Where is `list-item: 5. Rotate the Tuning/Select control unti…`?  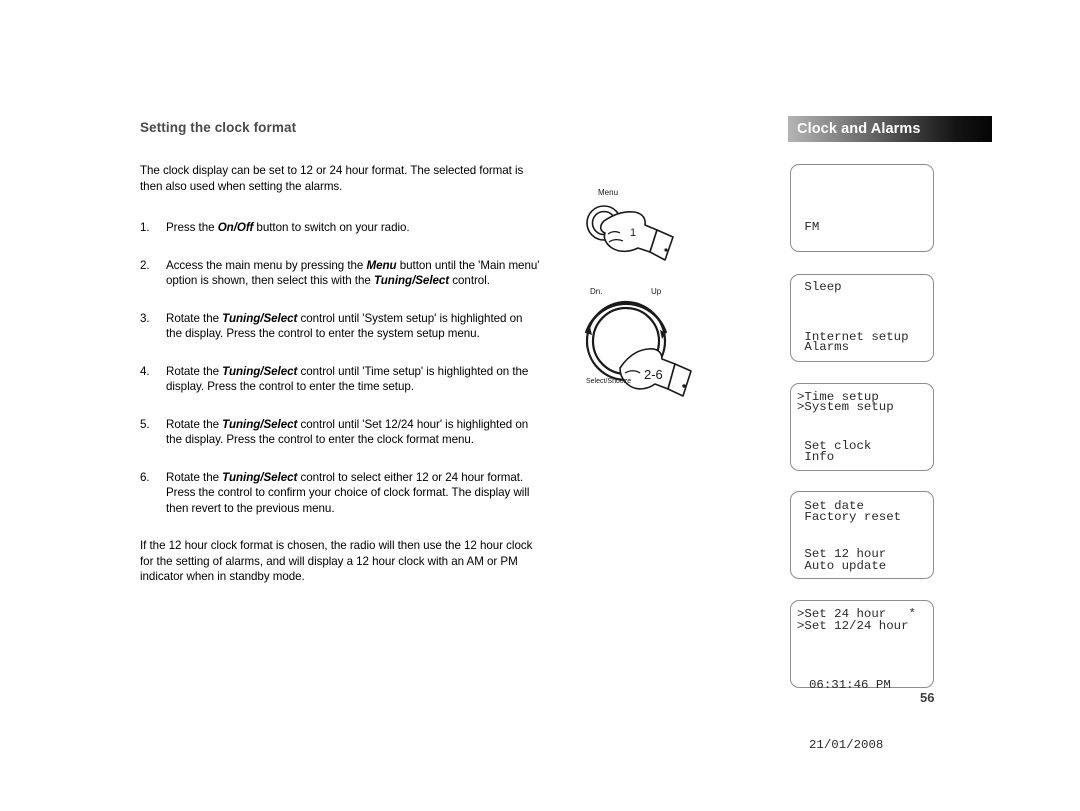
list-item: 5. Rotate the Tuning/Select control unti… is located at coordinates (340, 432).